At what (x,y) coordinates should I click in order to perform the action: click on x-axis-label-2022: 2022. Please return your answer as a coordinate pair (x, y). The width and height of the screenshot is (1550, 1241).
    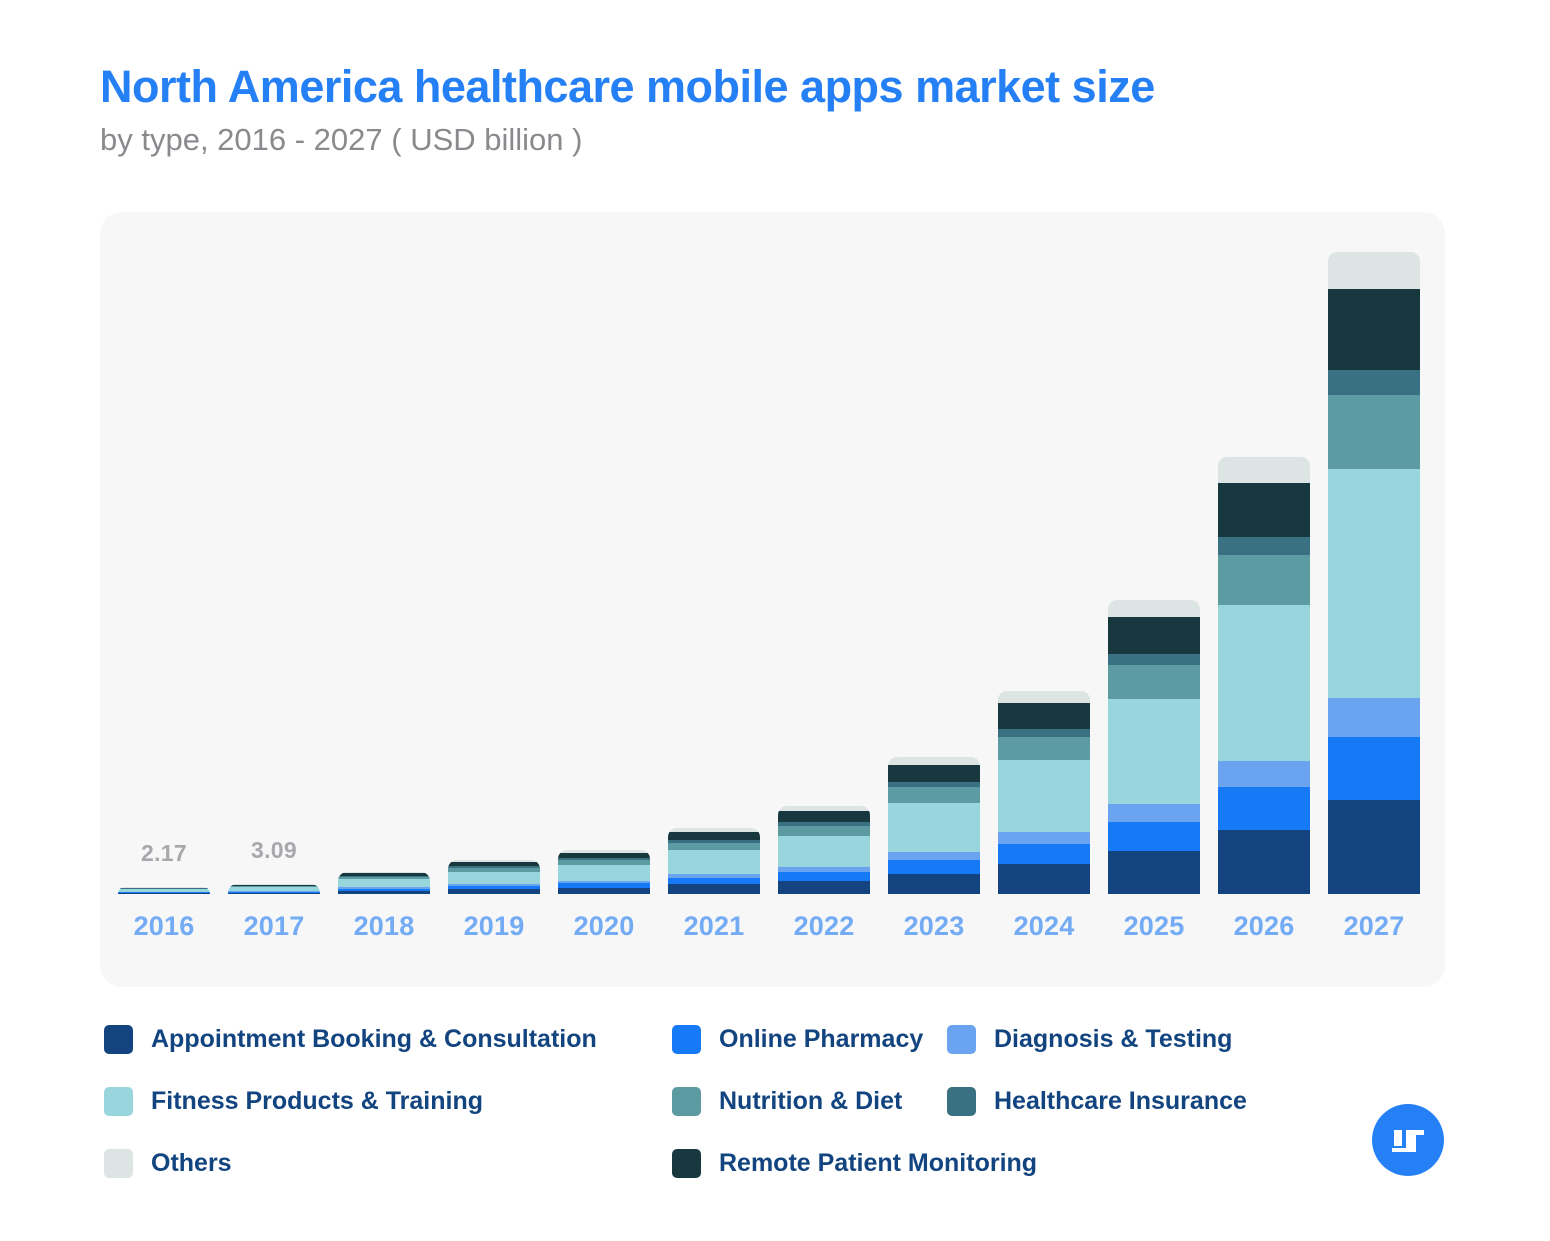
    Looking at the image, I should click on (824, 926).